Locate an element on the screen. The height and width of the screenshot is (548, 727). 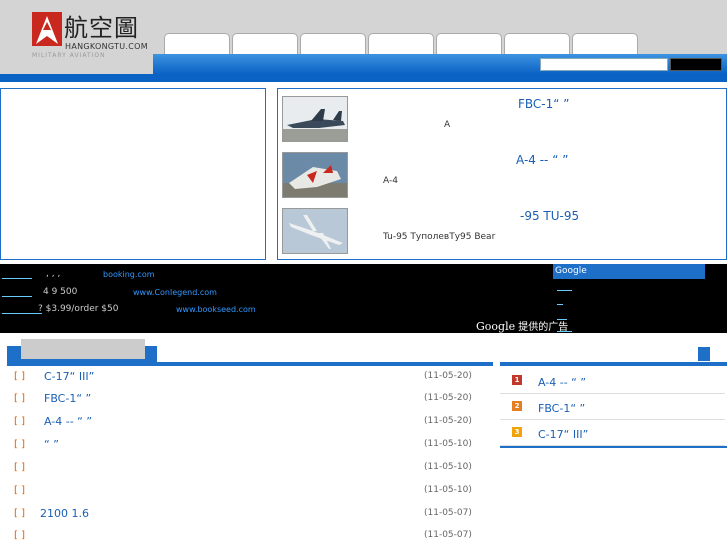
ad-url: www.Conlegend.com is located at coordinates (175, 292).